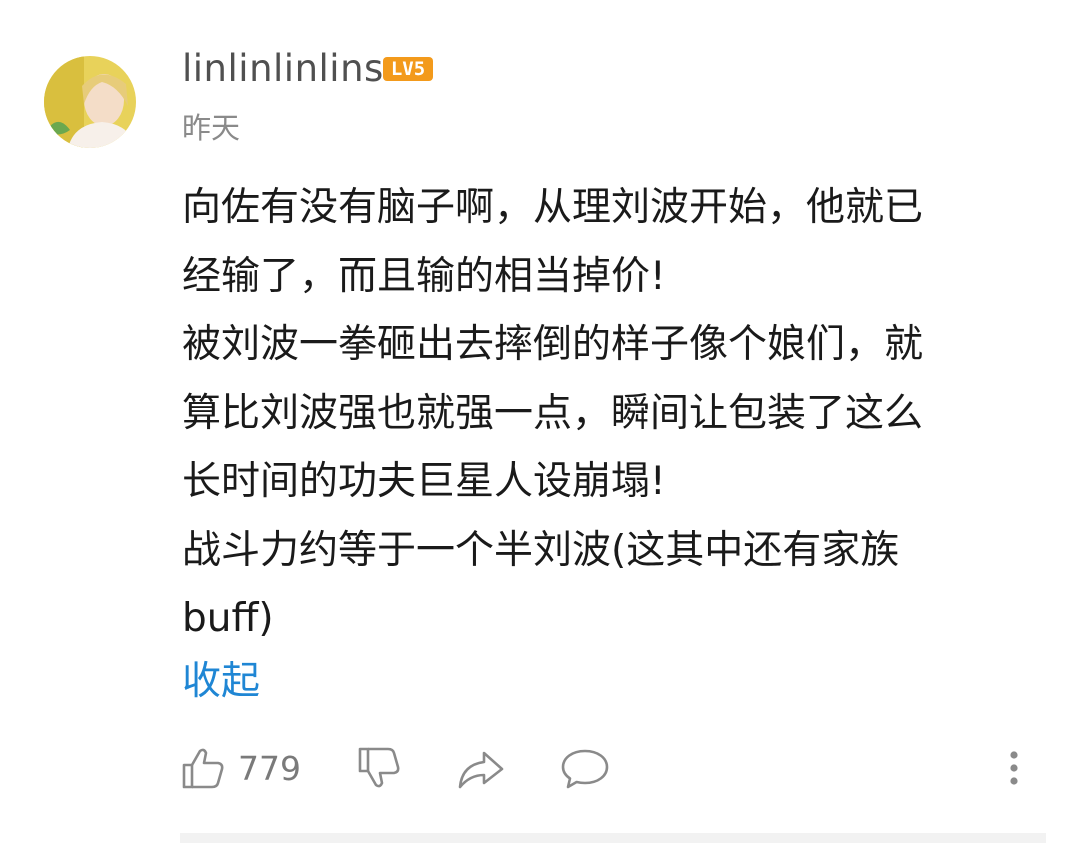  What do you see at coordinates (203, 768) in the screenshot?
I see `thumbs-up-icon` at bounding box center [203, 768].